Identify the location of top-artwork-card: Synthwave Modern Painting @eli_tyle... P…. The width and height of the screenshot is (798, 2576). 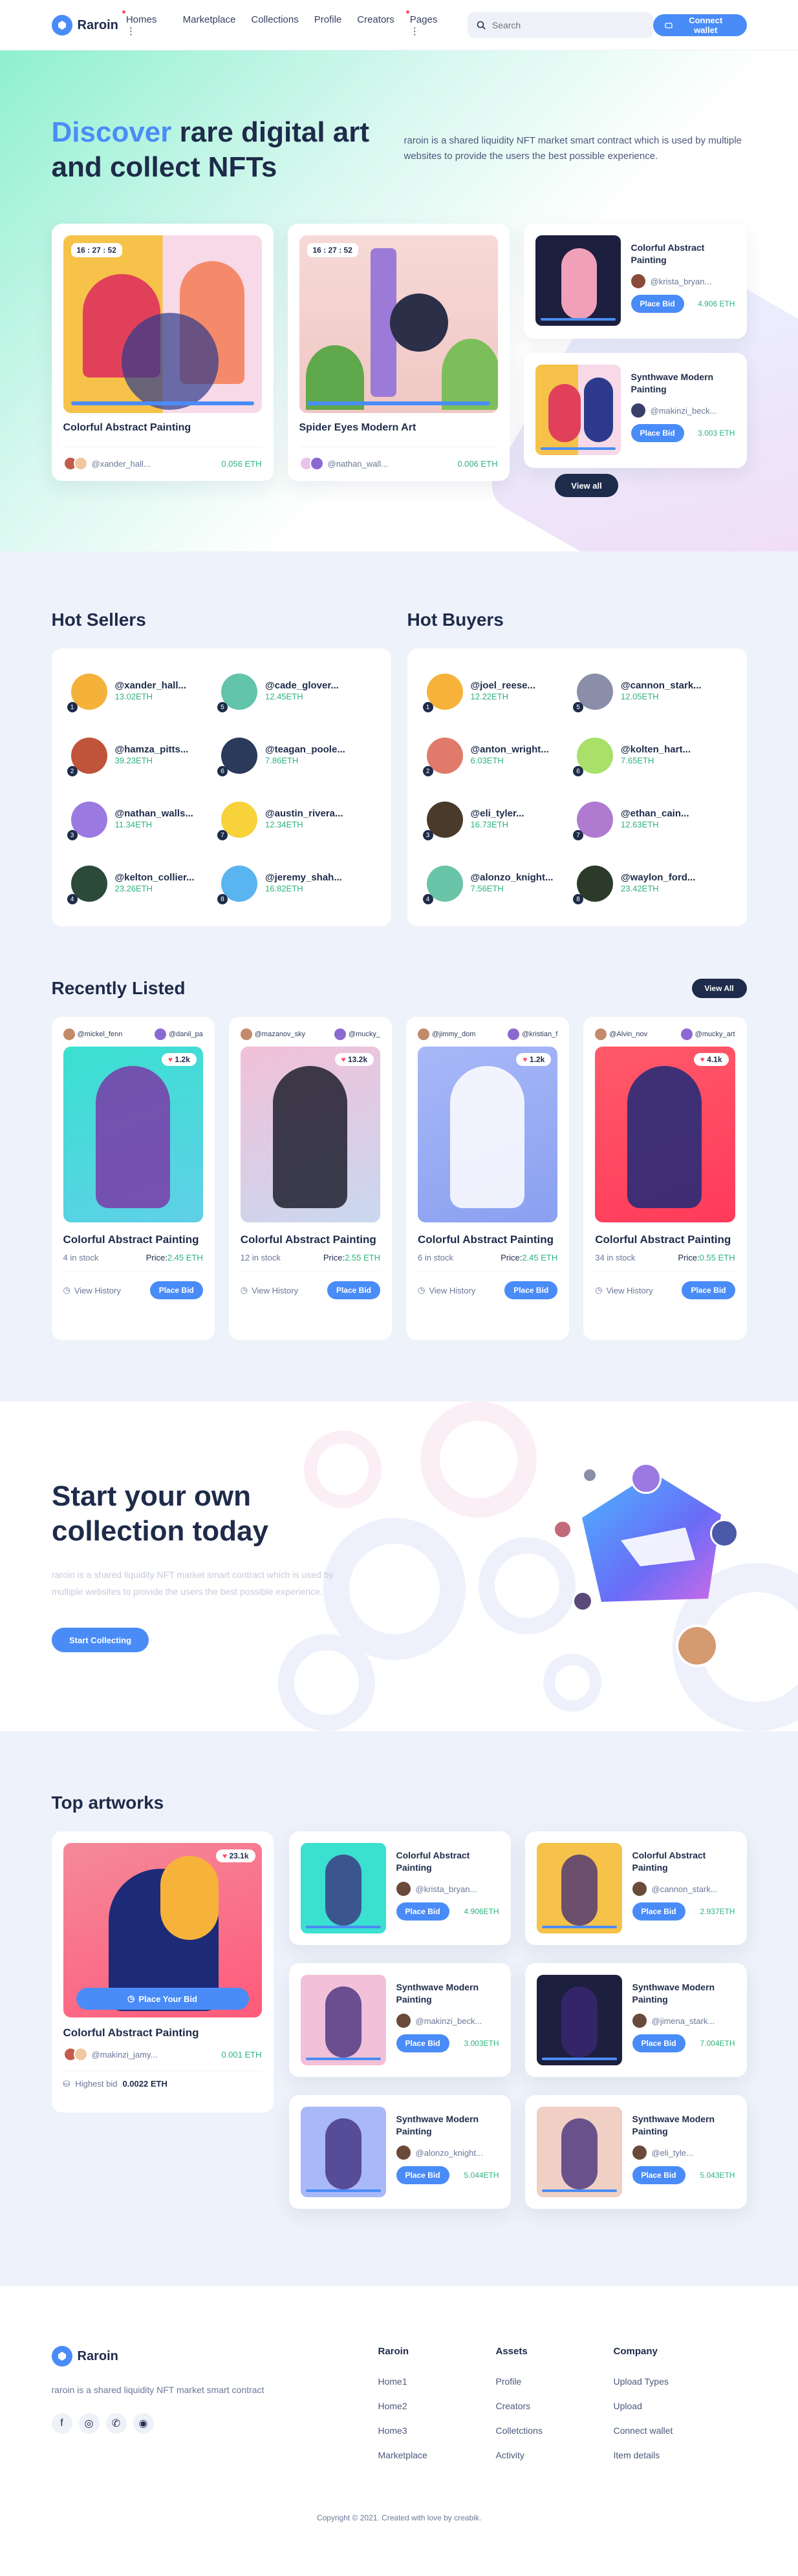
(635, 2152).